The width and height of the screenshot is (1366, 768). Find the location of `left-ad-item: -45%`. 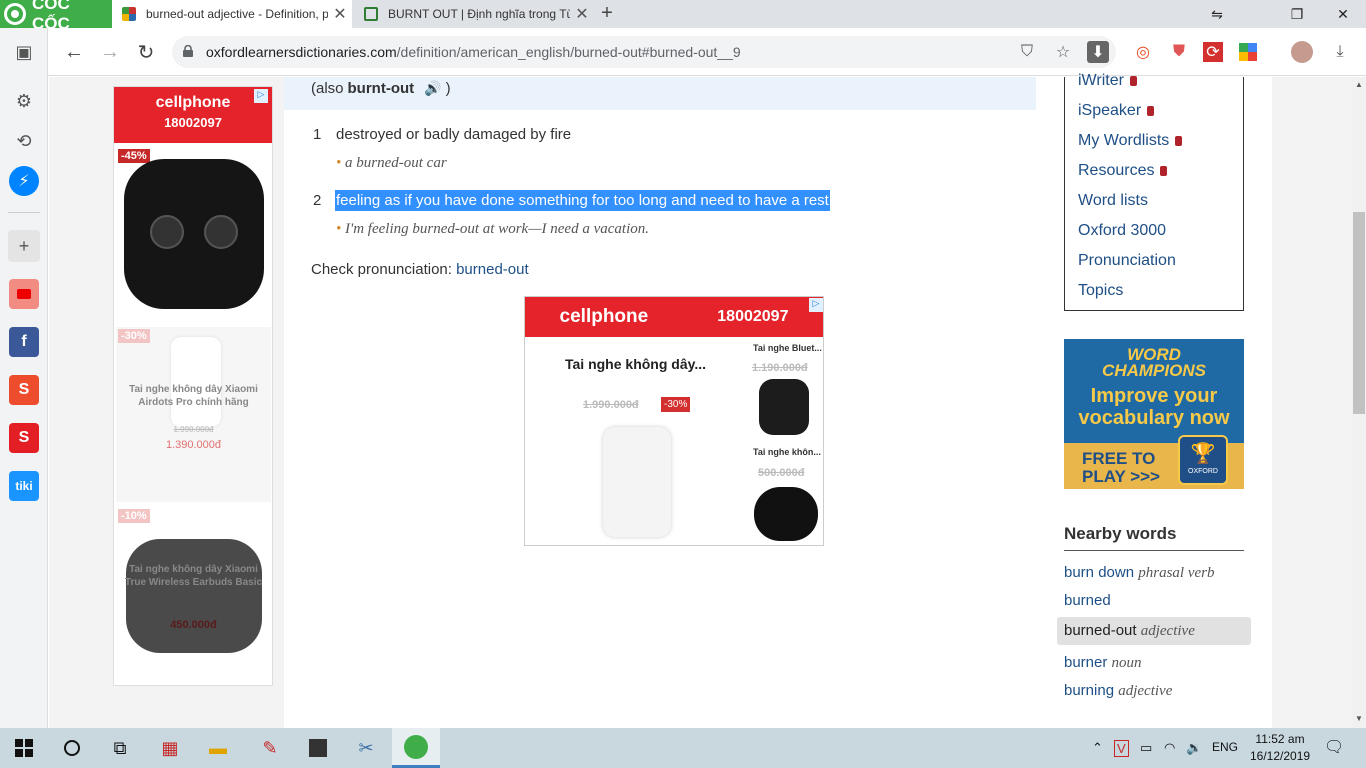

left-ad-item: -45% is located at coordinates (193, 237).